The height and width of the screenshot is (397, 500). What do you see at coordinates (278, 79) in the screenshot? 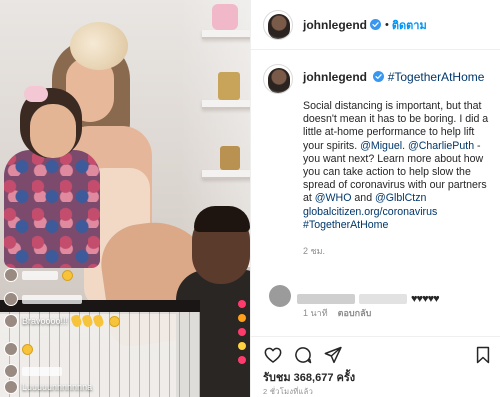
I see `caption-avatar` at bounding box center [278, 79].